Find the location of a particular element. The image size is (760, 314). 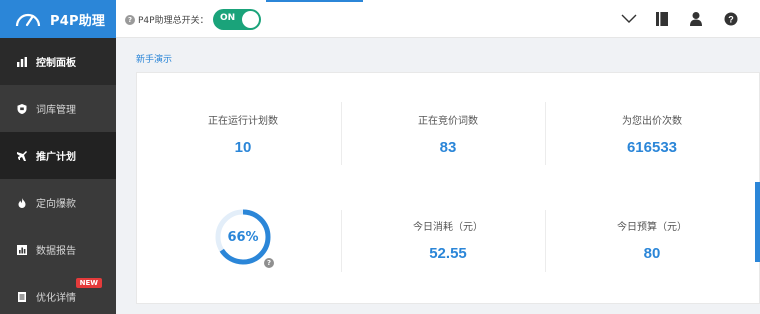

sidebar-item-label: 数据报告 is located at coordinates (56, 251).